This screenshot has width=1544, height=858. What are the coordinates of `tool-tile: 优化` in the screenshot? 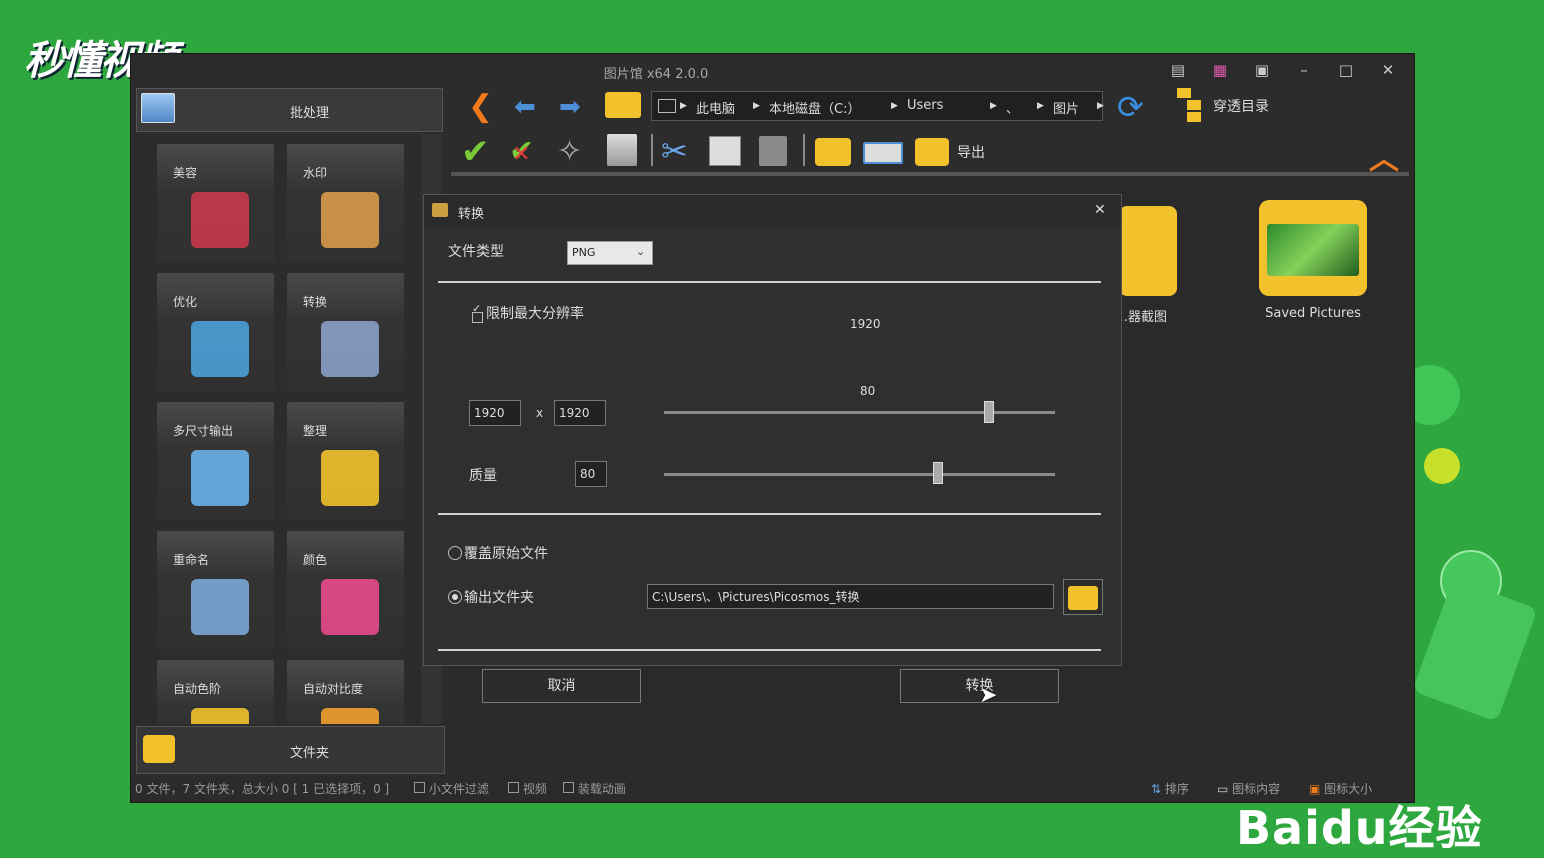 It's located at (215, 332).